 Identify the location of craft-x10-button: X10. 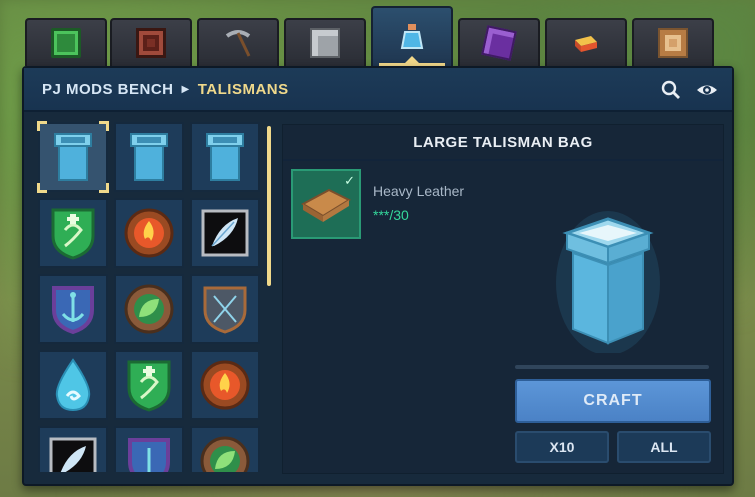
(562, 447).